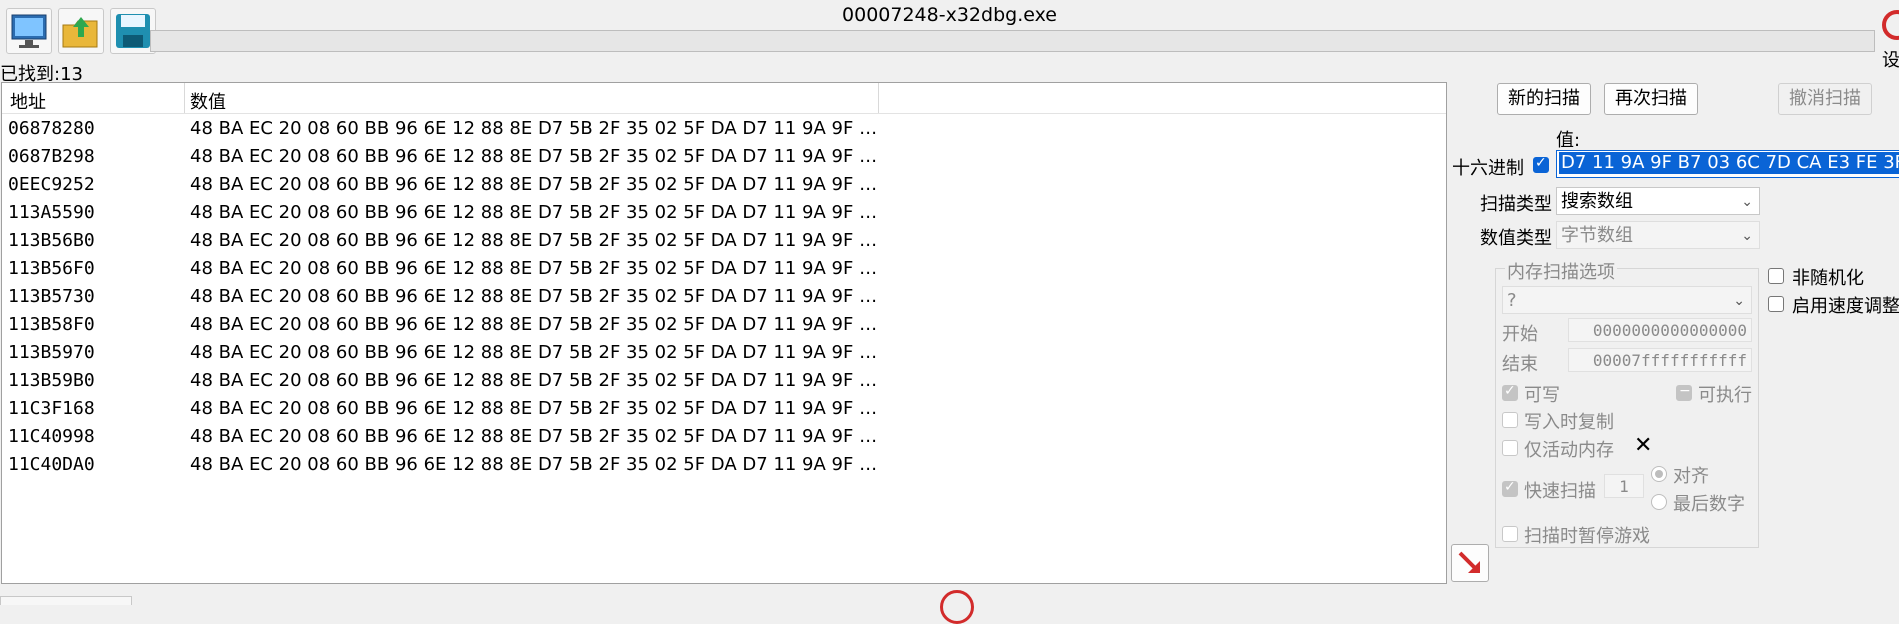 The height and width of the screenshot is (624, 1899). Describe the element at coordinates (1542, 395) in the screenshot. I see `writable-label: 可写` at that location.